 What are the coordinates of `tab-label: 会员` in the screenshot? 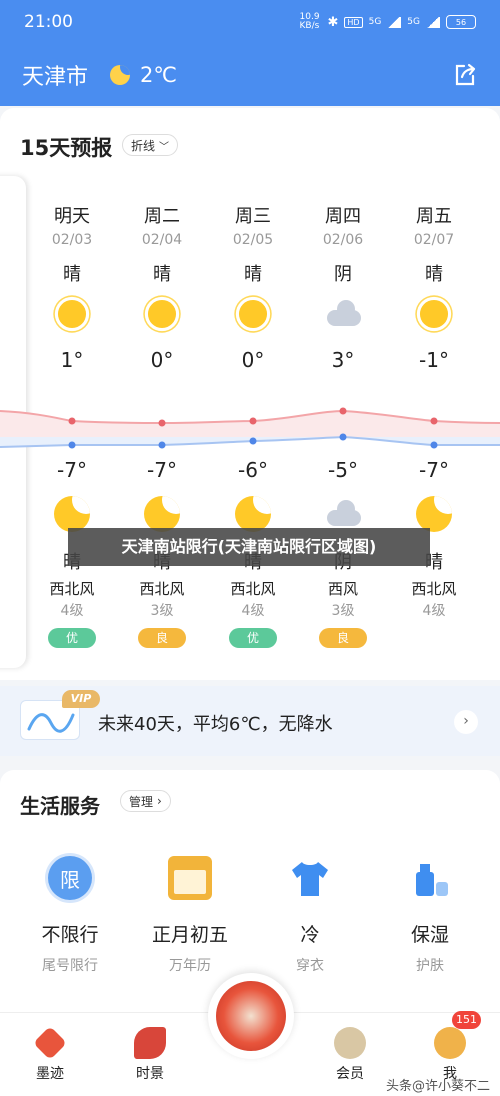 It's located at (350, 1074).